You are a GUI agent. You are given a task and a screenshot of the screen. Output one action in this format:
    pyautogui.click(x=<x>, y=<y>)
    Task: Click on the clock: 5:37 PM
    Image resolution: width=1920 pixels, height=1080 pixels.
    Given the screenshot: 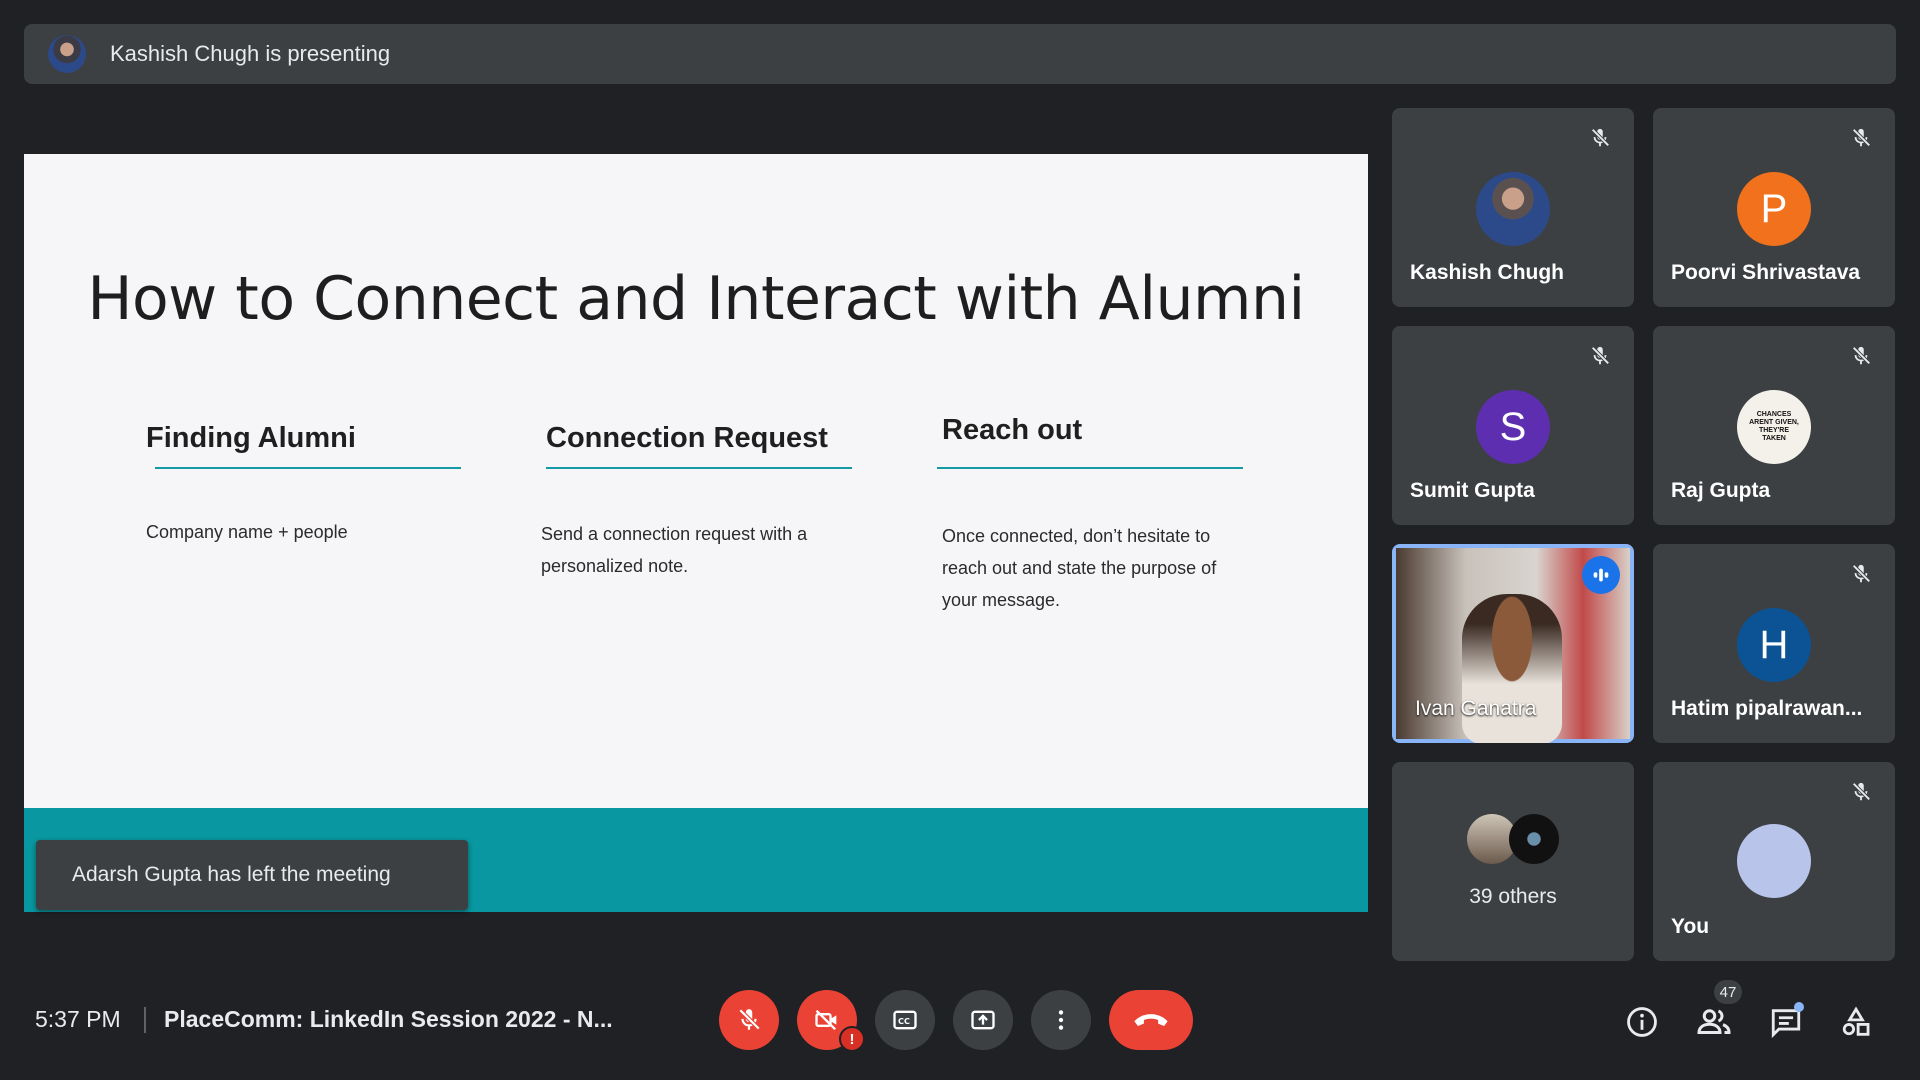 What is the action you would take?
    pyautogui.click(x=78, y=1019)
    